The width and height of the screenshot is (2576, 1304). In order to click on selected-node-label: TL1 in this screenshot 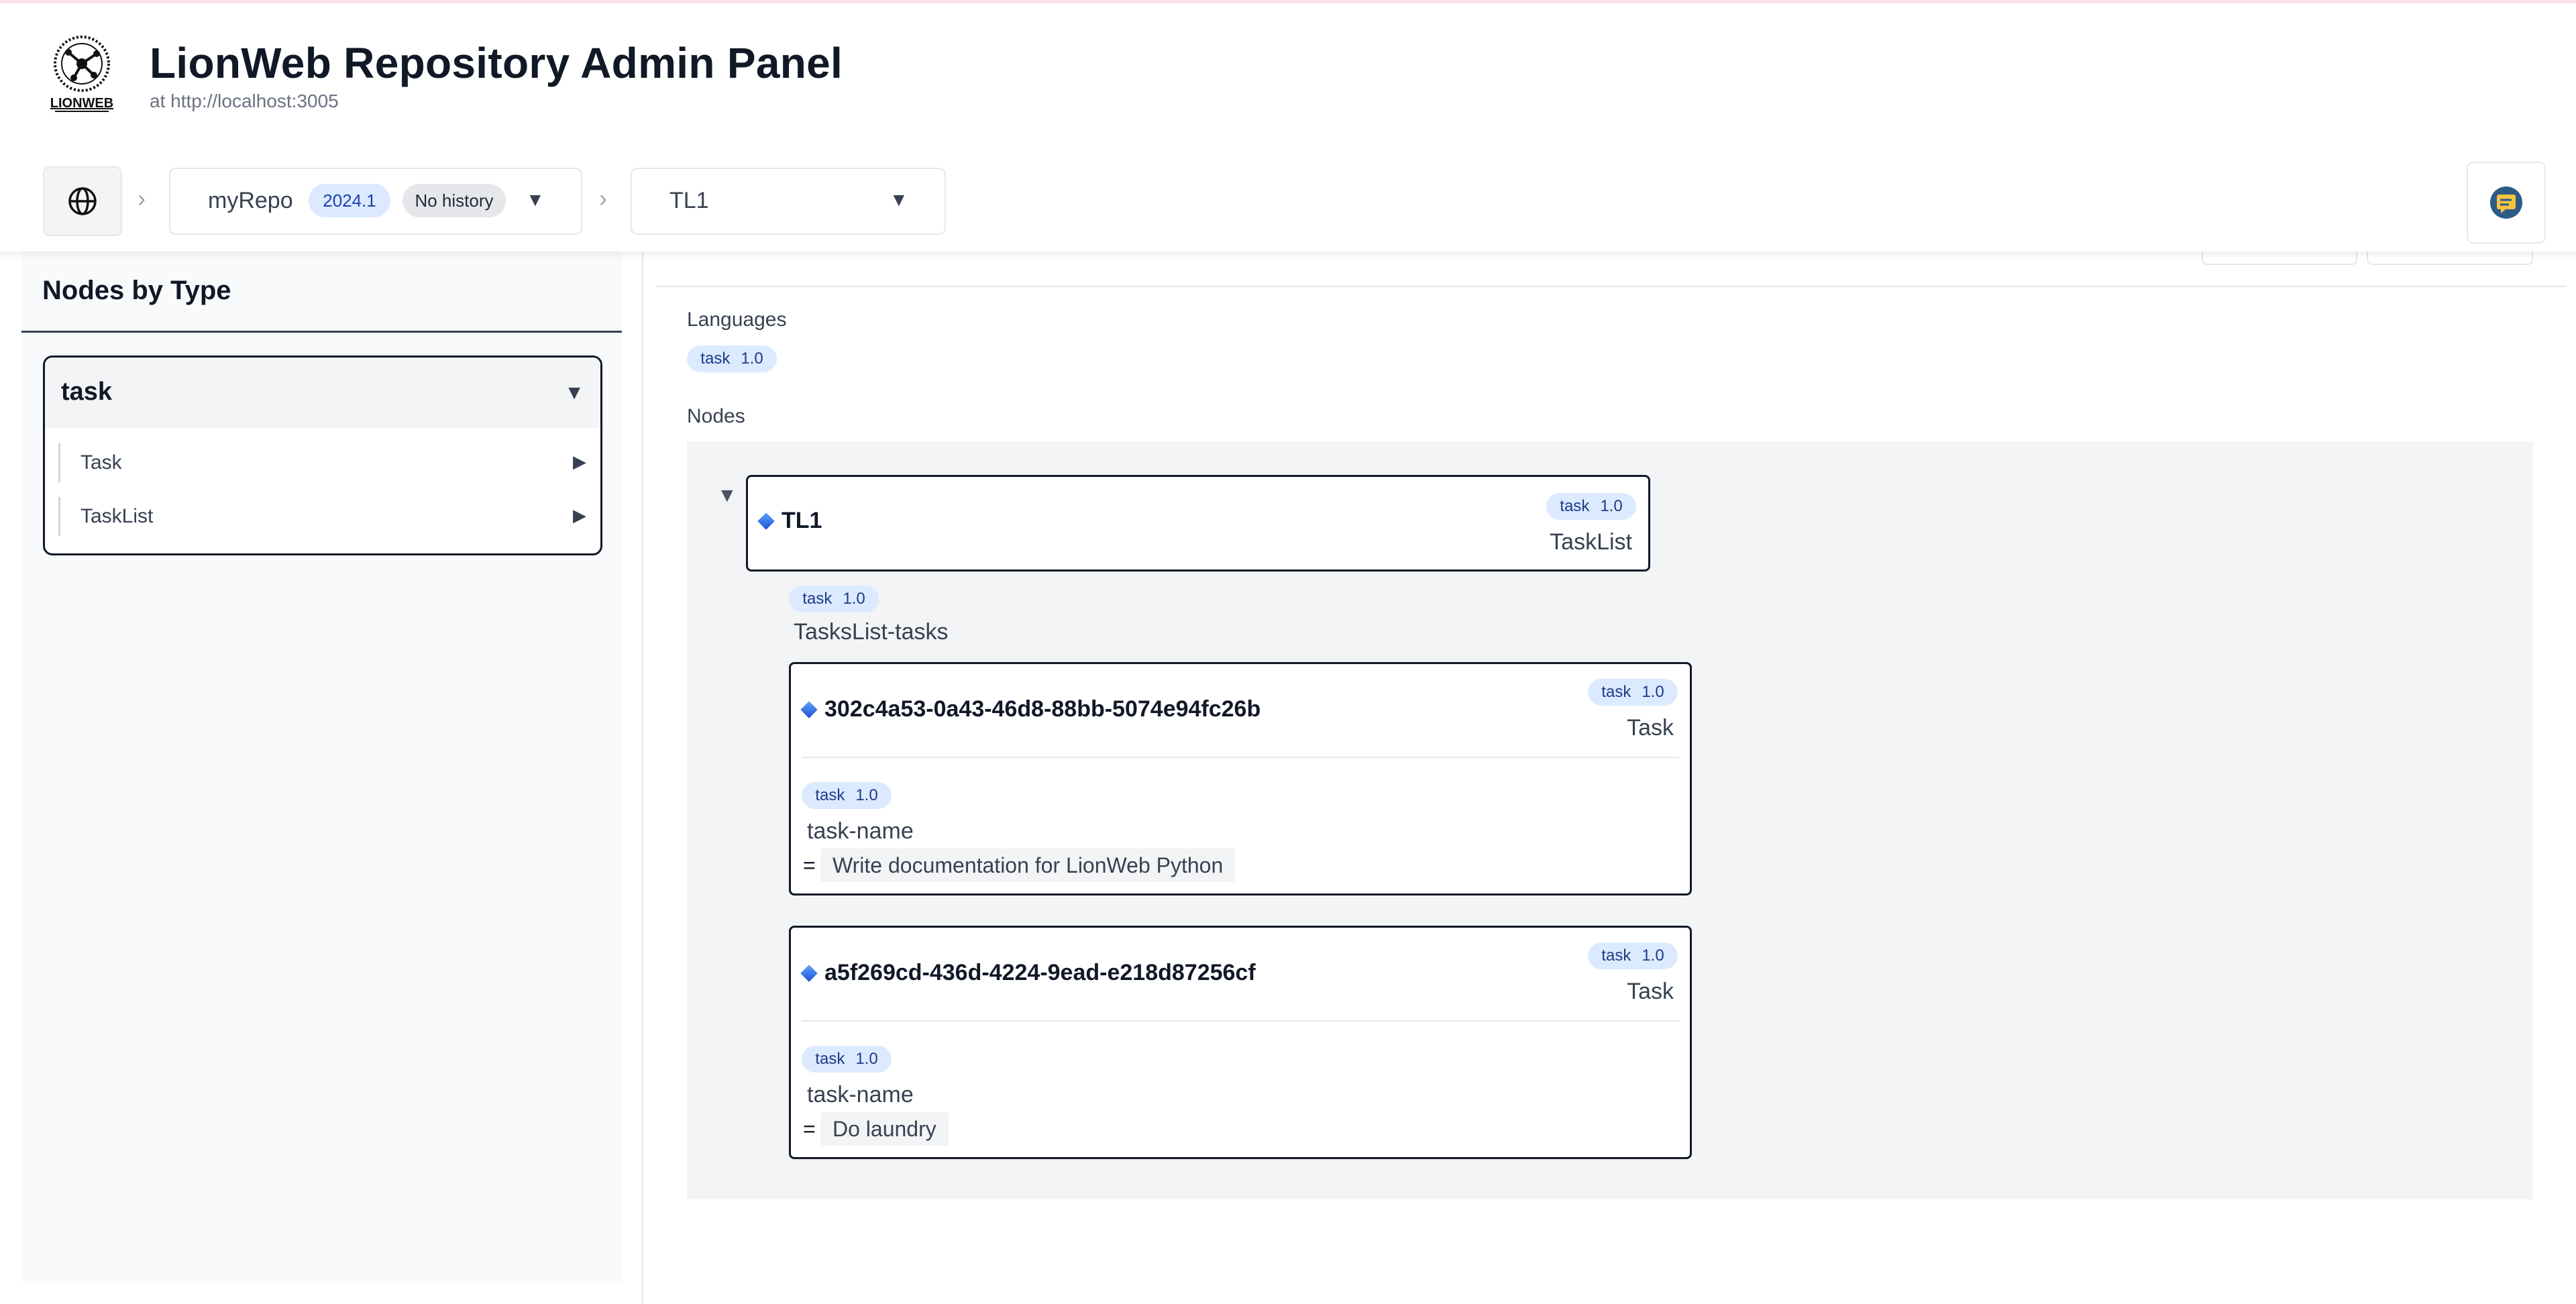, I will do `click(689, 200)`.